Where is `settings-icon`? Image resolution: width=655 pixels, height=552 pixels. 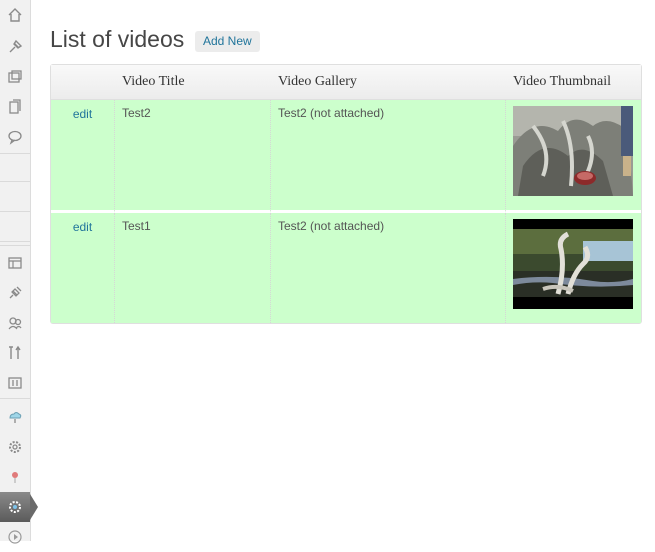
settings-icon is located at coordinates (15, 383).